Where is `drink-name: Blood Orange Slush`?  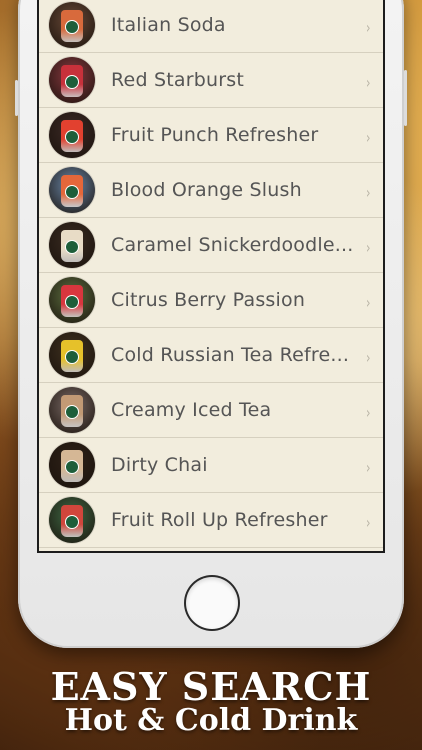
drink-name: Blood Orange Slush is located at coordinates (206, 190).